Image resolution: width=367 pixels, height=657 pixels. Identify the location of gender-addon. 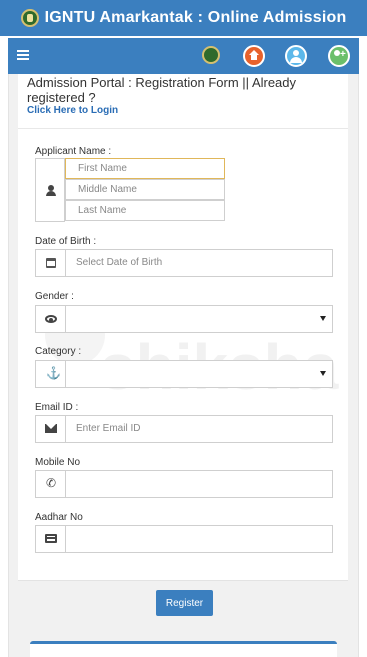
(51, 319).